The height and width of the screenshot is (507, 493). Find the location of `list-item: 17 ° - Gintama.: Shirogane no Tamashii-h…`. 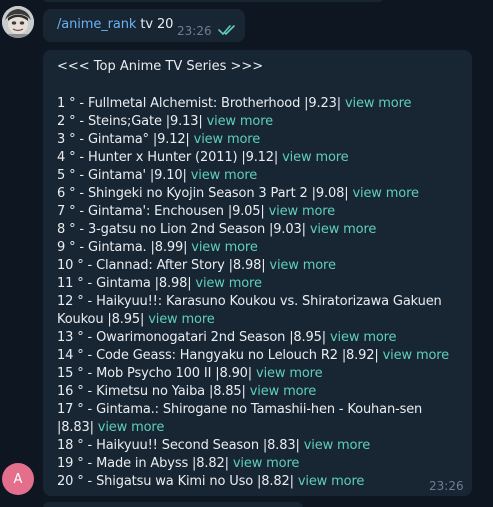

list-item: 17 ° - Gintama.: Shirogane no Tamashii-h… is located at coordinates (259, 419).